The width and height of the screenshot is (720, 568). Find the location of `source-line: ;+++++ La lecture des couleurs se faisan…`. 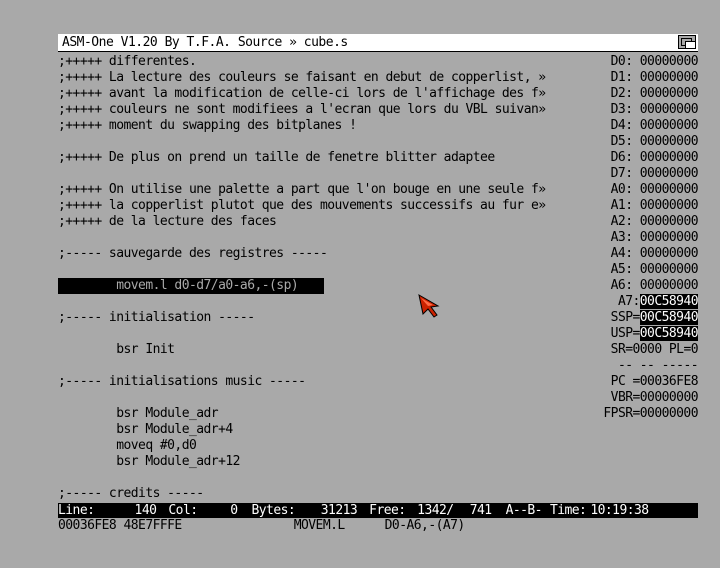

source-line: ;+++++ La lecture des couleurs se faisan… is located at coordinates (302, 78).